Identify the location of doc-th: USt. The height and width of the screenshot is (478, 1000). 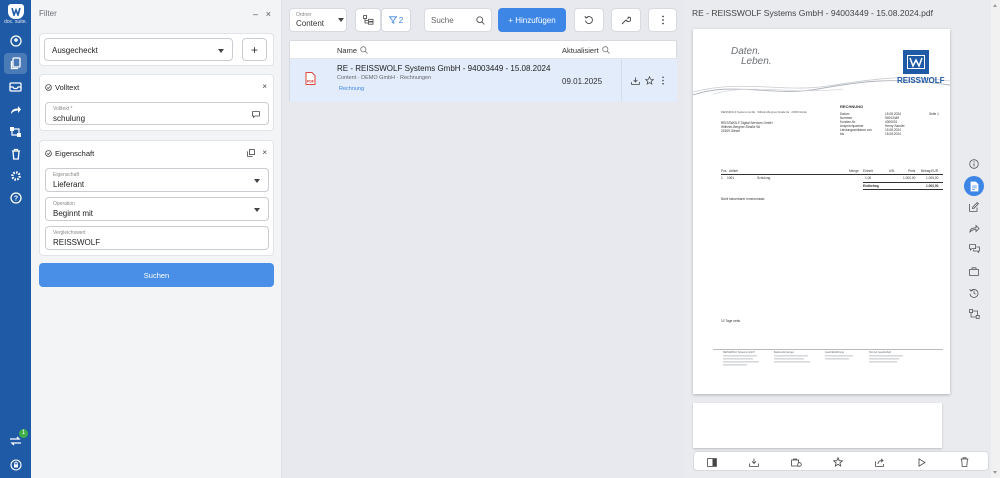
(892, 171).